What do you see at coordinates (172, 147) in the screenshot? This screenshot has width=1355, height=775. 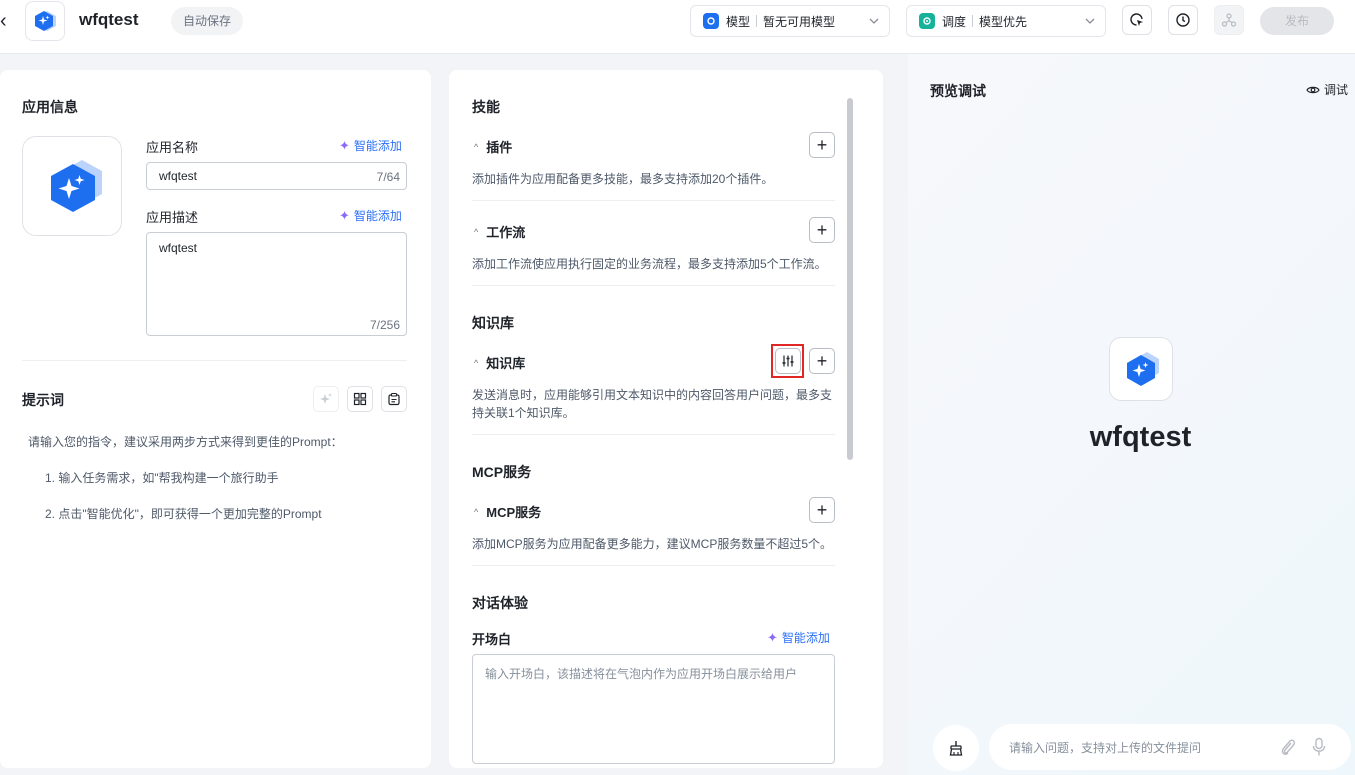 I see `app-name-label: 应用名称` at bounding box center [172, 147].